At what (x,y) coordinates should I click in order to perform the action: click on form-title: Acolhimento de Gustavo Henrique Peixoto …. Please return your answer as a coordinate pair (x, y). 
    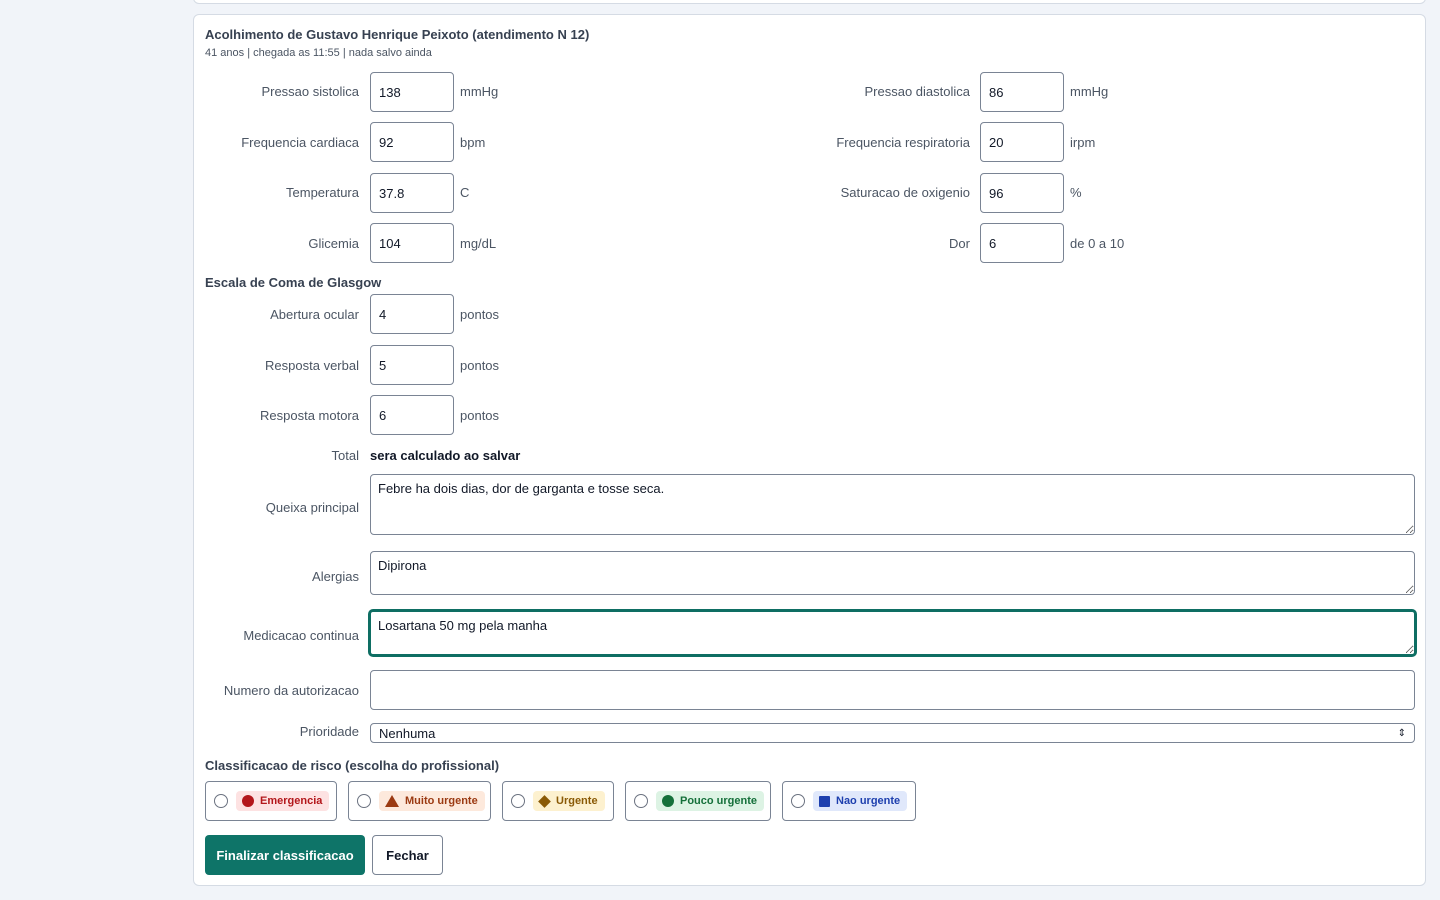
    Looking at the image, I should click on (397, 34).